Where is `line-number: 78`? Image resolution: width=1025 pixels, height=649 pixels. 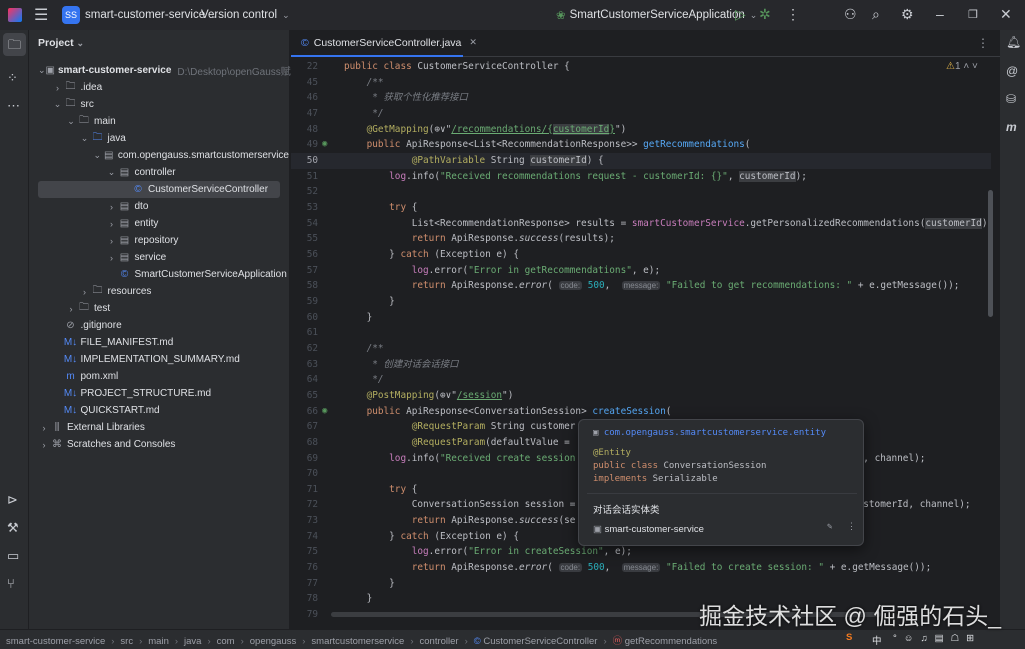
line-number: 78 is located at coordinates (304, 599).